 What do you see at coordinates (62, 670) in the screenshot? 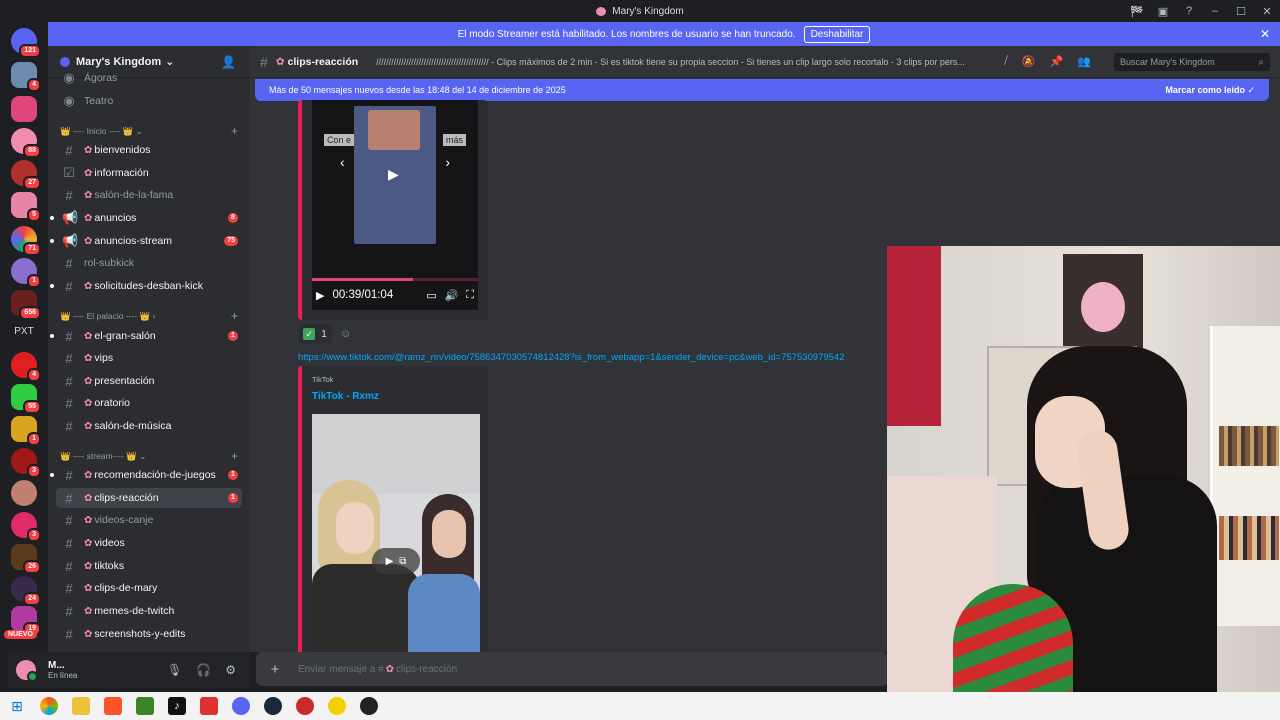
I see `user-names: M... En línea` at bounding box center [62, 670].